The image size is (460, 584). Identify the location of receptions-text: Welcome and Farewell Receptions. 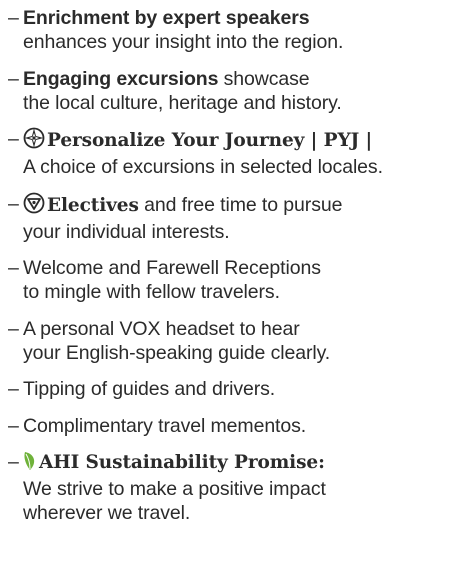
(172, 268).